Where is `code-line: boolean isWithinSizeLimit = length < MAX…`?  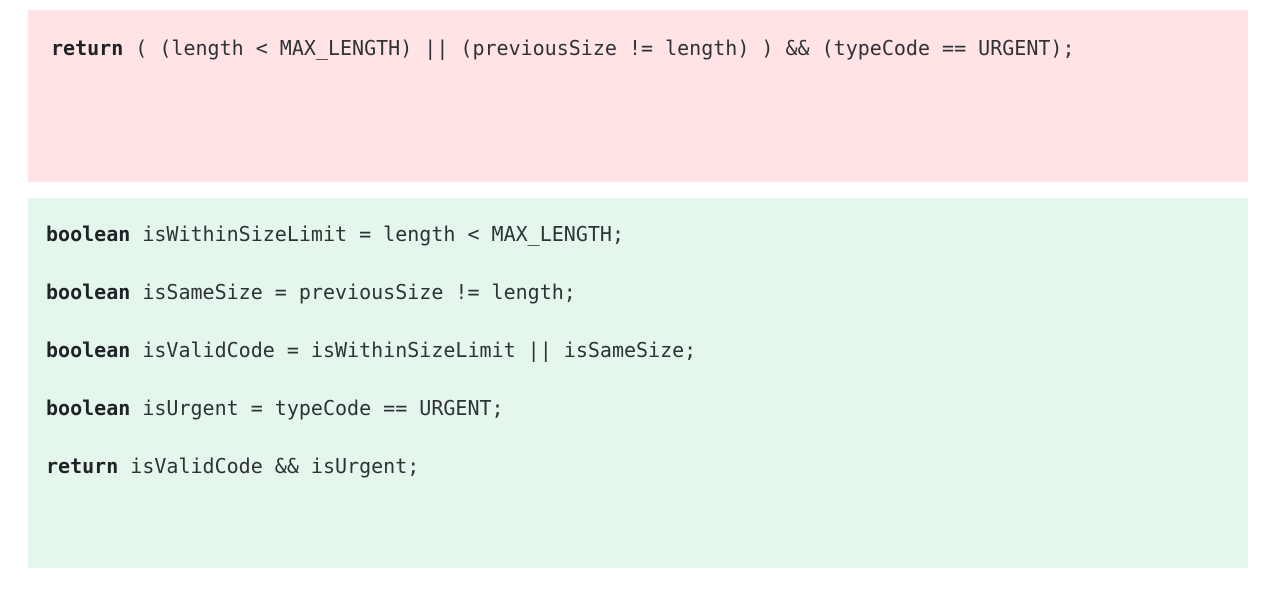
code-line: boolean isWithinSizeLimit = length < MAX… is located at coordinates (647, 234).